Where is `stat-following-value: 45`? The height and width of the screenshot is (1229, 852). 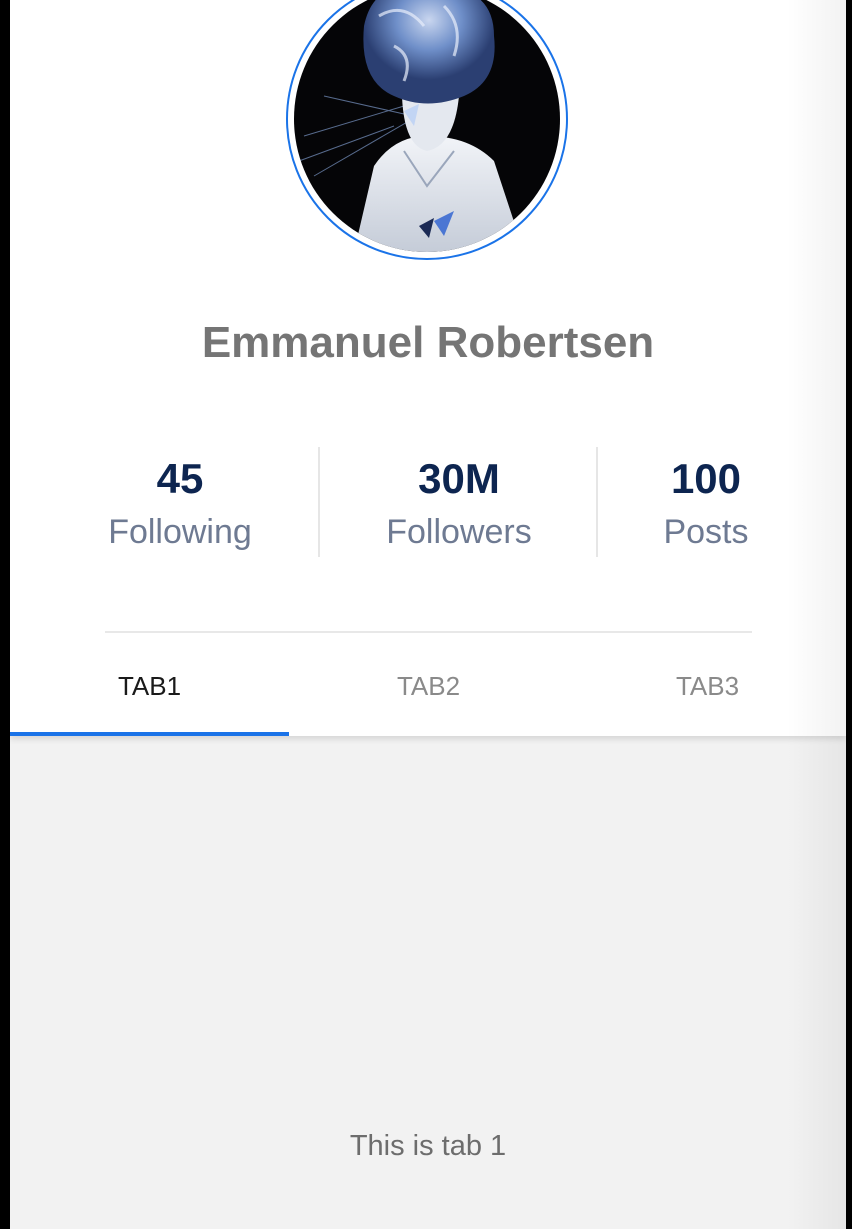
stat-following-value: 45 is located at coordinates (180, 478).